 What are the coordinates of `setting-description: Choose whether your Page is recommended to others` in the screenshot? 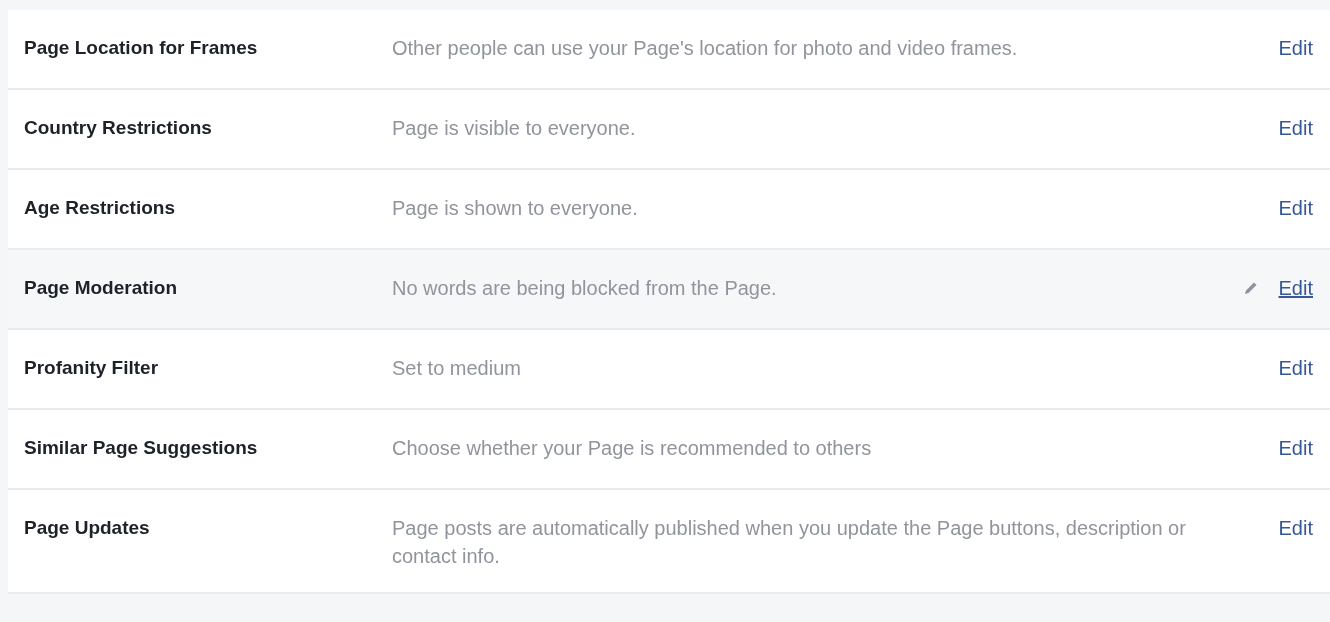 It's located at (632, 448).